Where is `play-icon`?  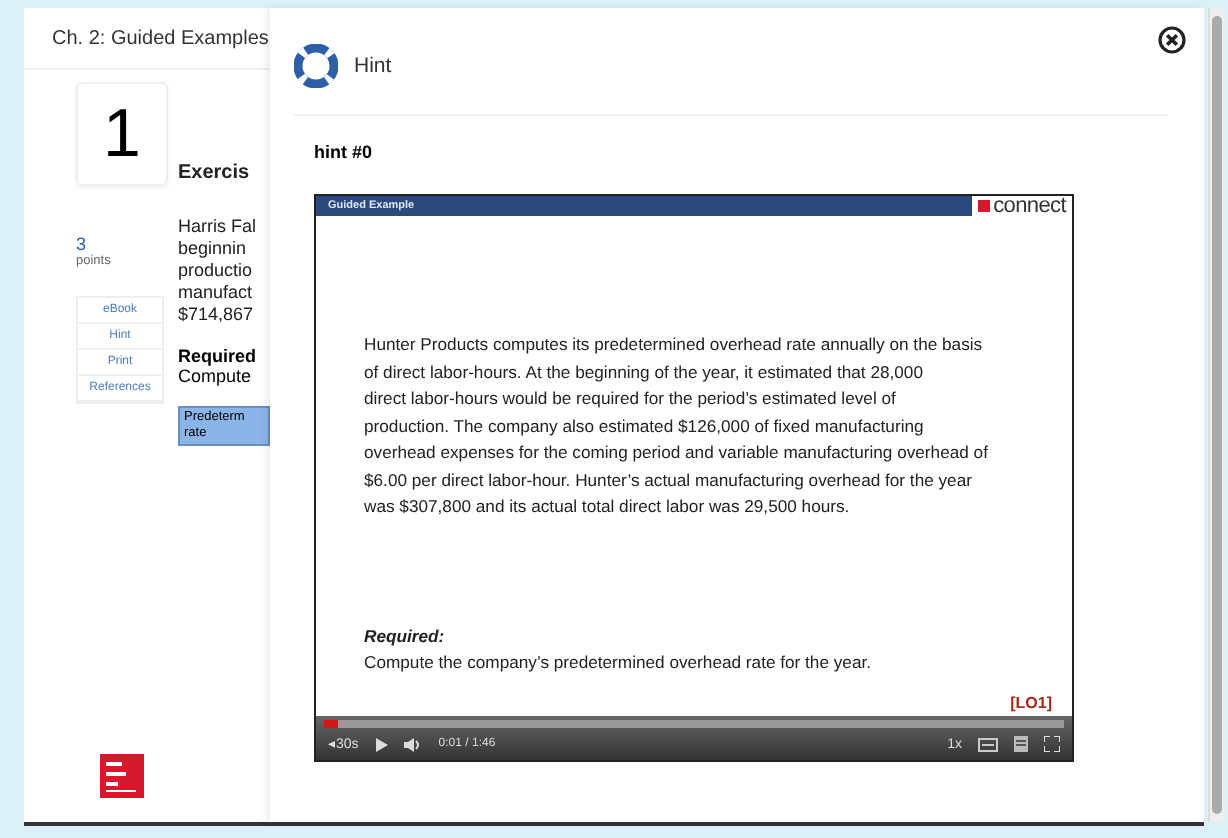 play-icon is located at coordinates (381, 744).